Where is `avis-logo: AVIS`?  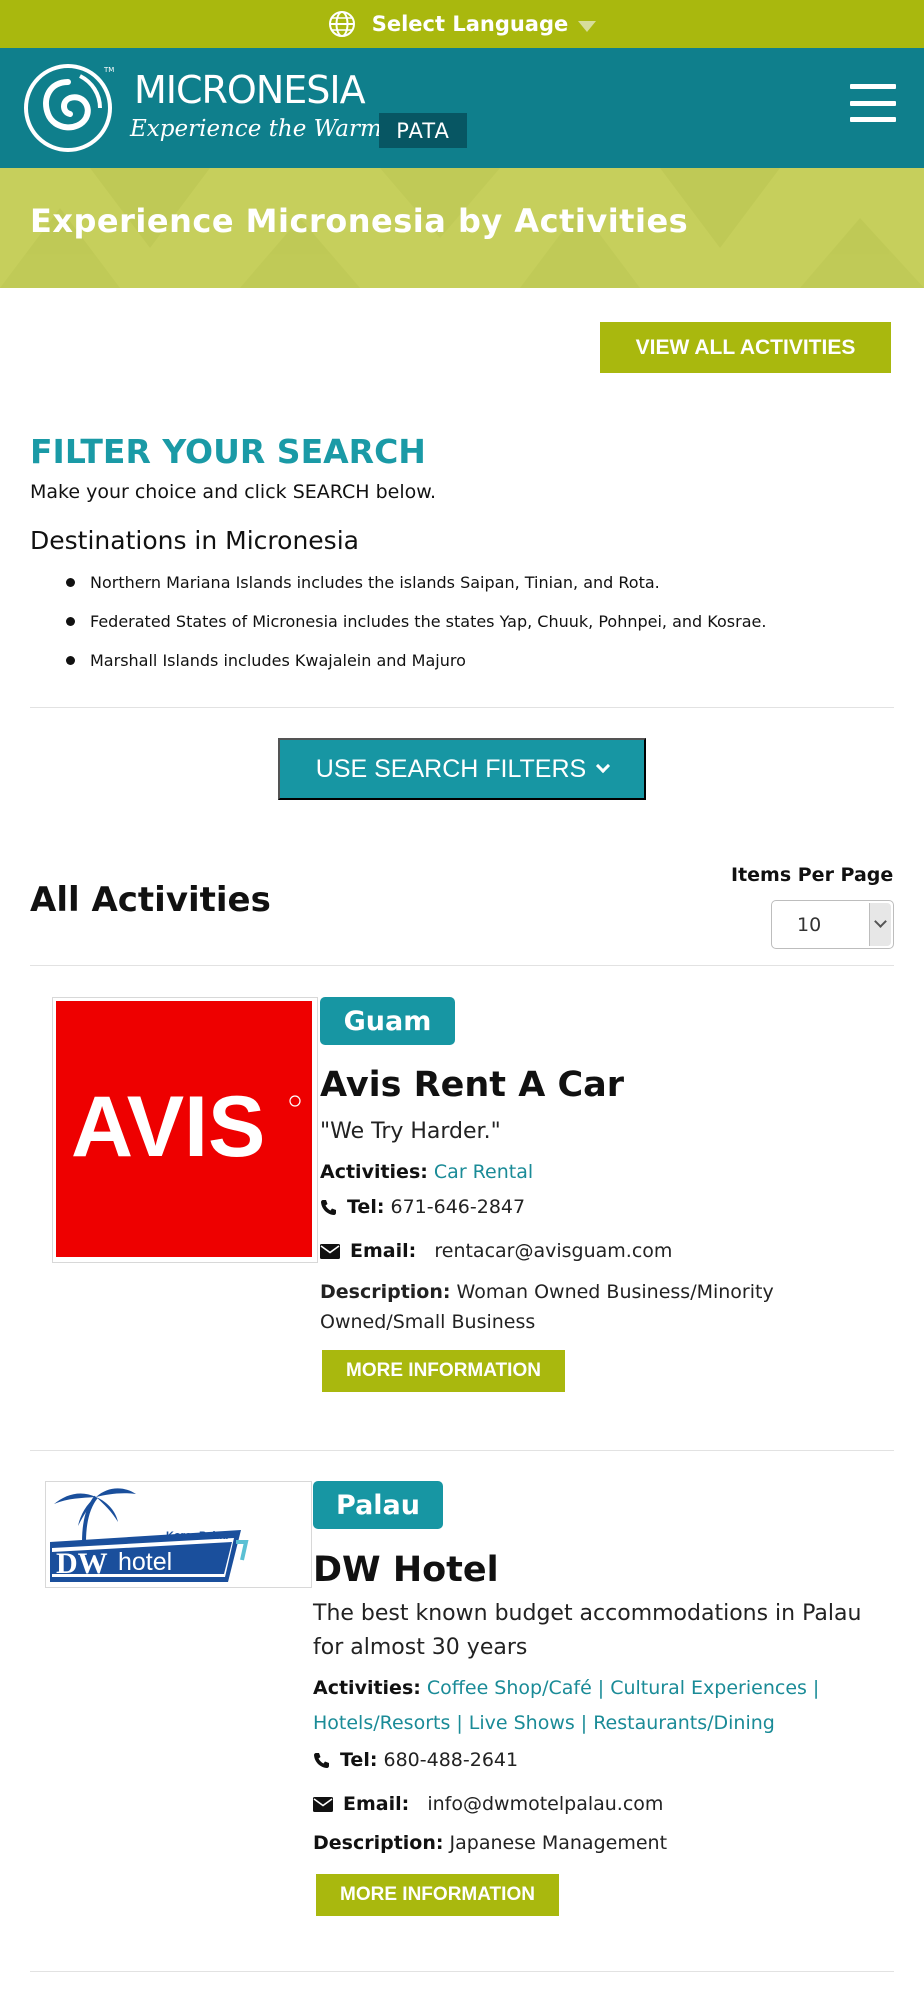 avis-logo: AVIS is located at coordinates (185, 1130).